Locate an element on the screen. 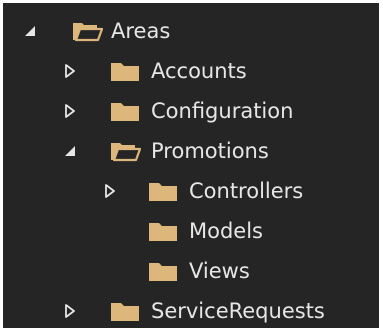 The image size is (383, 331). tree-item-label: Promotions is located at coordinates (210, 151).